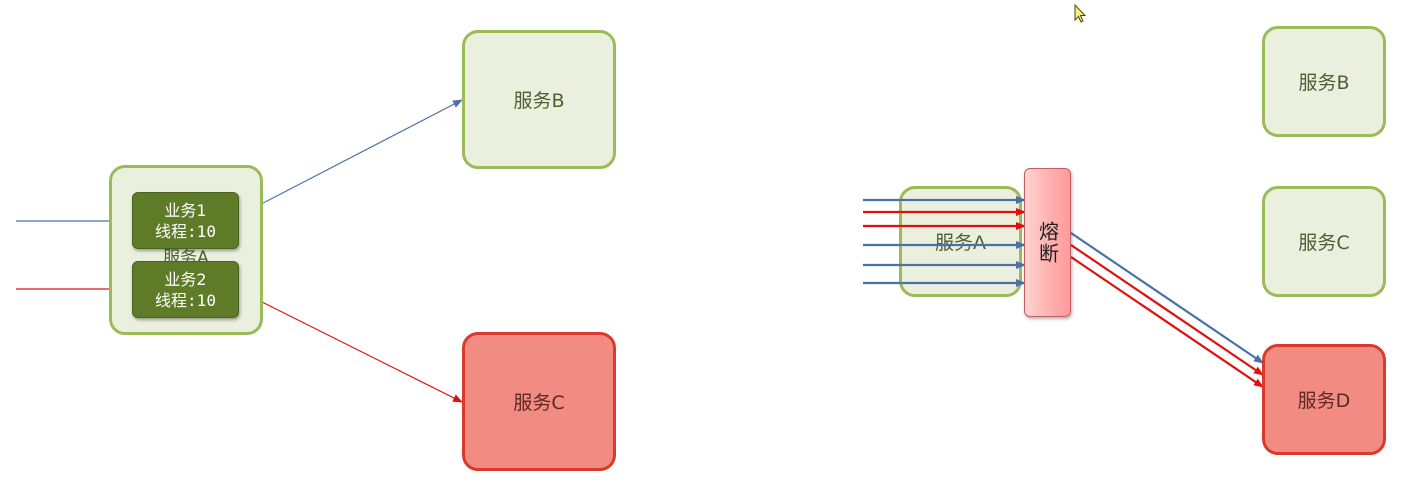 The height and width of the screenshot is (480, 1405). I want to click on right-service-b-box: 服务B, so click(1324, 81).